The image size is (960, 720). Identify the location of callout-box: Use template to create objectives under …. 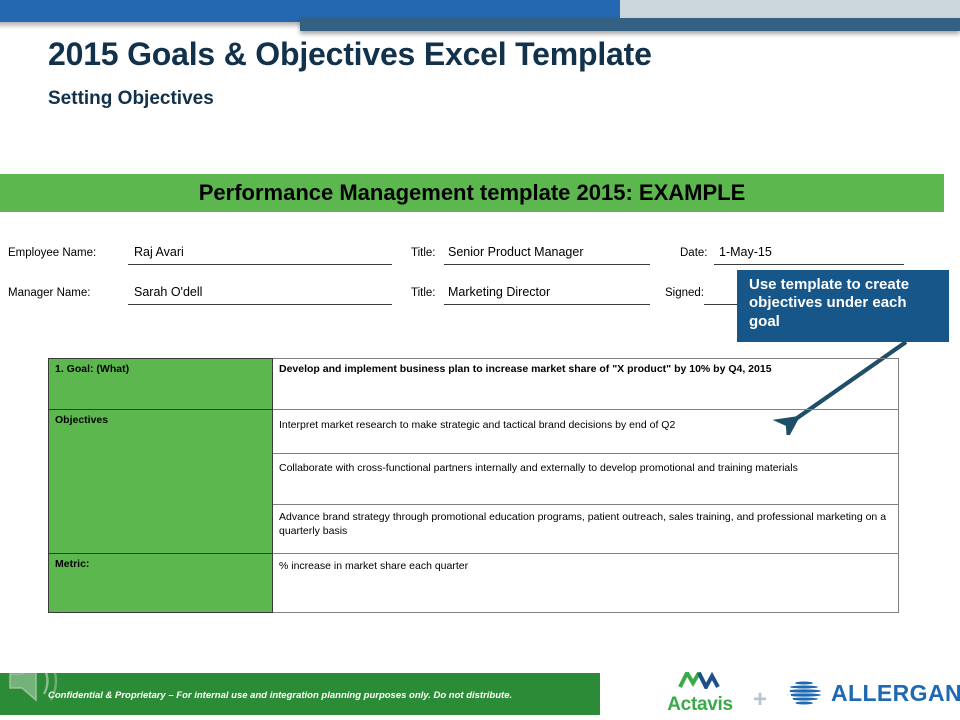
(843, 306).